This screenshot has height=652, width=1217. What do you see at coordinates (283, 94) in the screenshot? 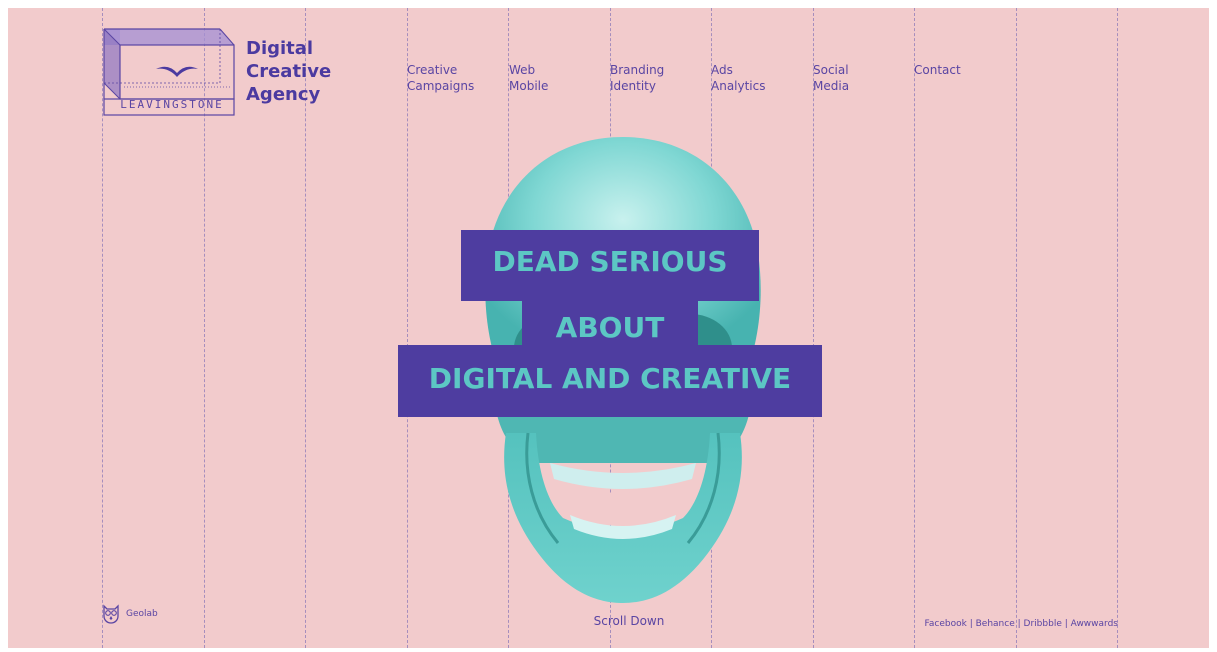
I see `brand-line: Agency` at bounding box center [283, 94].